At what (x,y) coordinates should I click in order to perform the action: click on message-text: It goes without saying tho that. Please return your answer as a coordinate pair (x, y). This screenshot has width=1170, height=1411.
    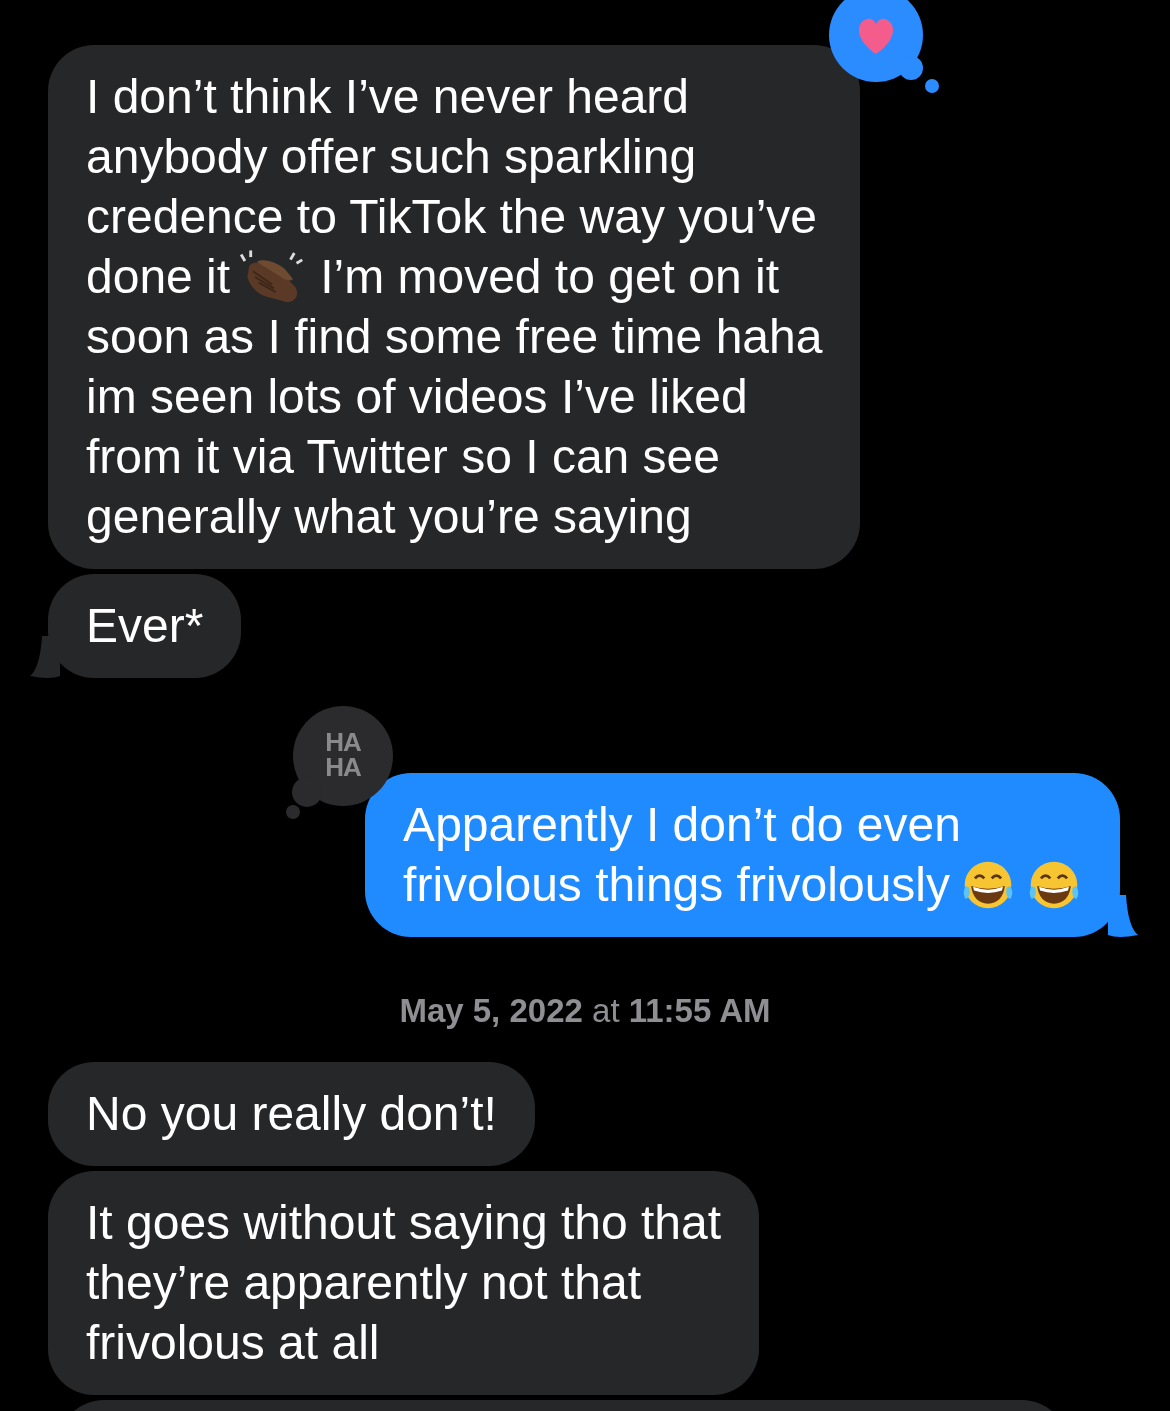
    Looking at the image, I should click on (404, 1223).